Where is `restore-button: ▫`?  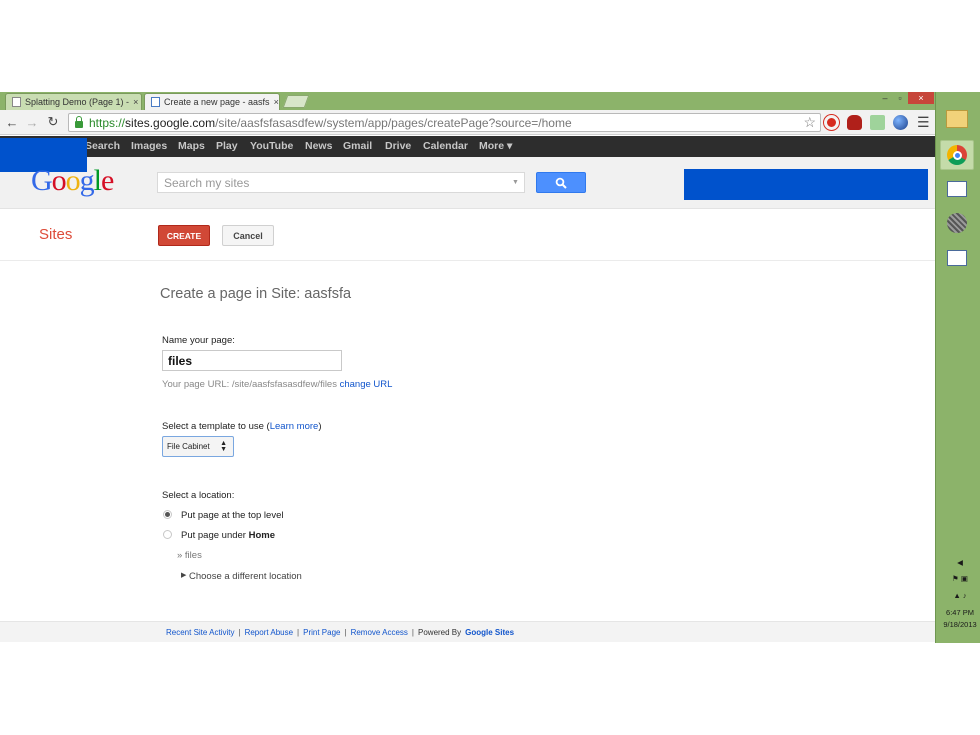
restore-button: ▫ is located at coordinates (900, 98).